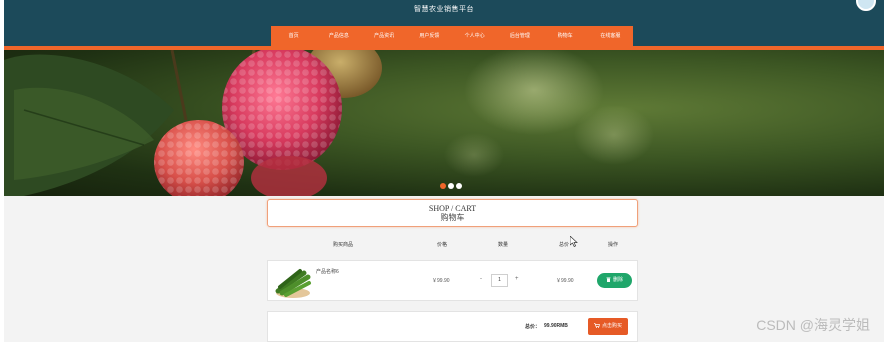  What do you see at coordinates (613, 245) in the screenshot?
I see `column-header-action: 操作` at bounding box center [613, 245].